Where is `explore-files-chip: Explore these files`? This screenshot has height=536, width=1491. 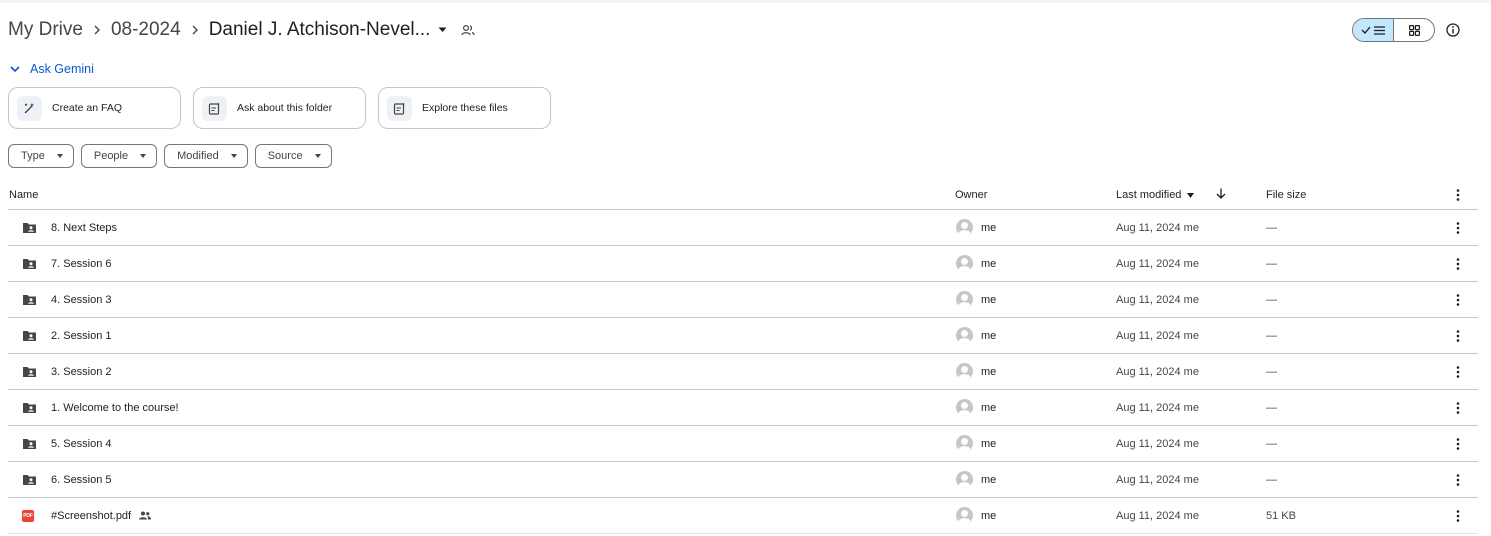 explore-files-chip: Explore these files is located at coordinates (464, 108).